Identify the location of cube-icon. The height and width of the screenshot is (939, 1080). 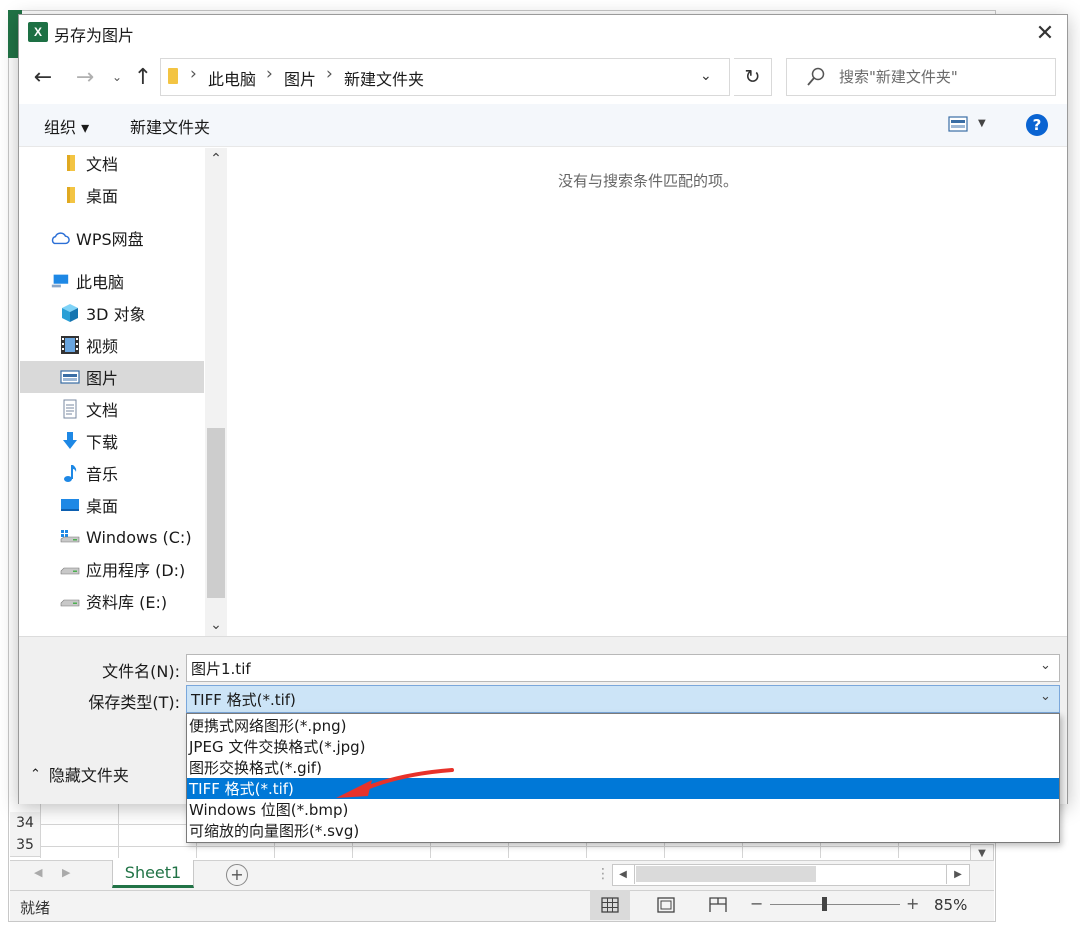
(70, 313).